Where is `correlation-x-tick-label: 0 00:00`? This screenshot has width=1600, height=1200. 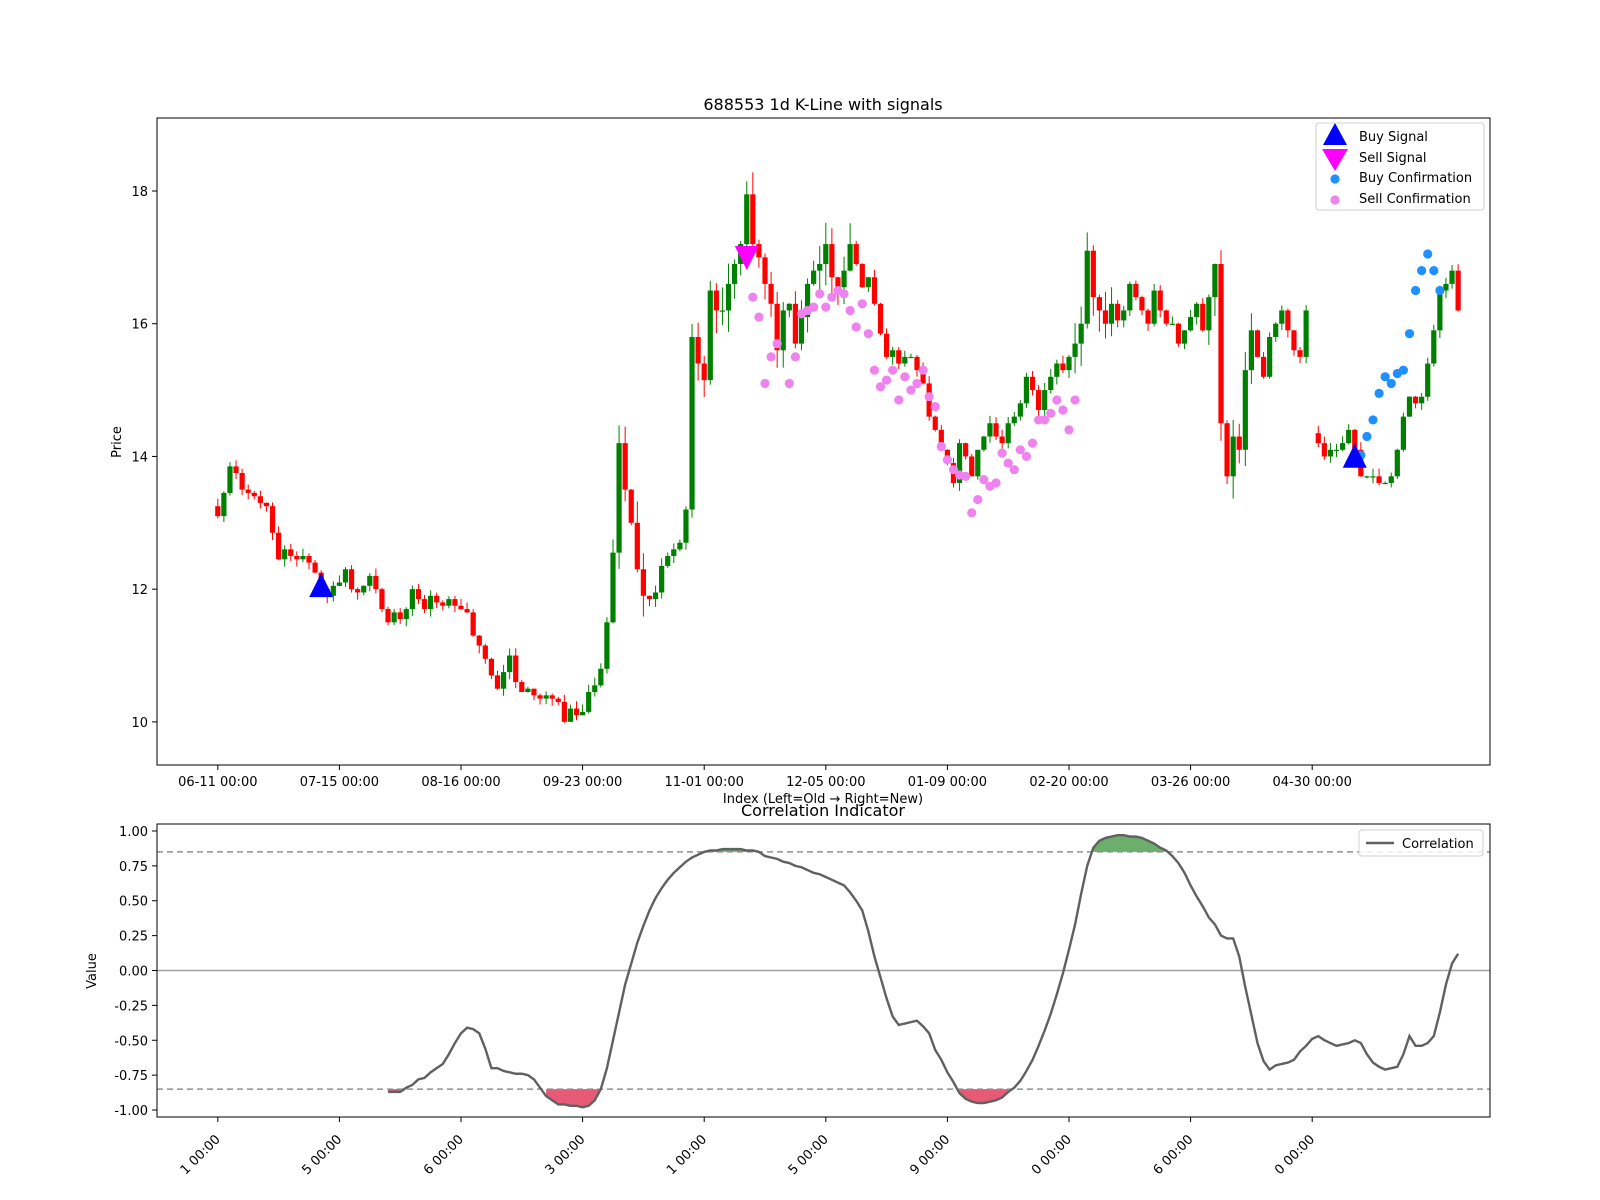 correlation-x-tick-label: 0 00:00 is located at coordinates (1052, 1155).